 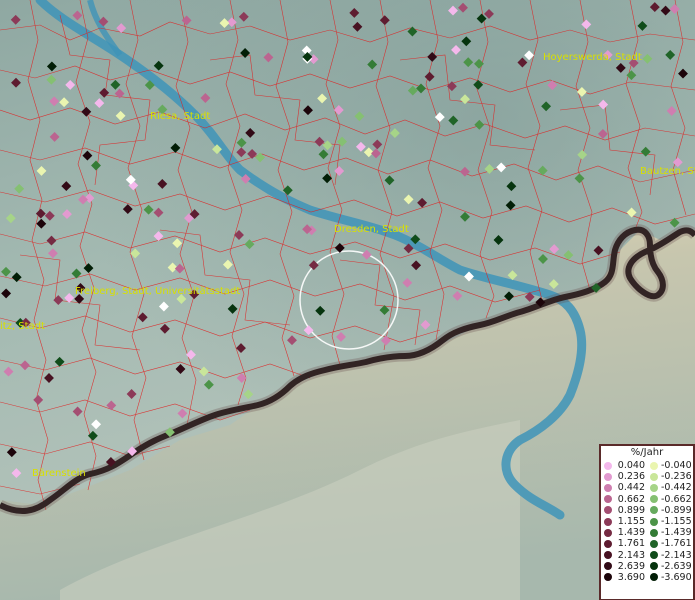 I want to click on legend-value: 2.639, so click(x=631, y=566).